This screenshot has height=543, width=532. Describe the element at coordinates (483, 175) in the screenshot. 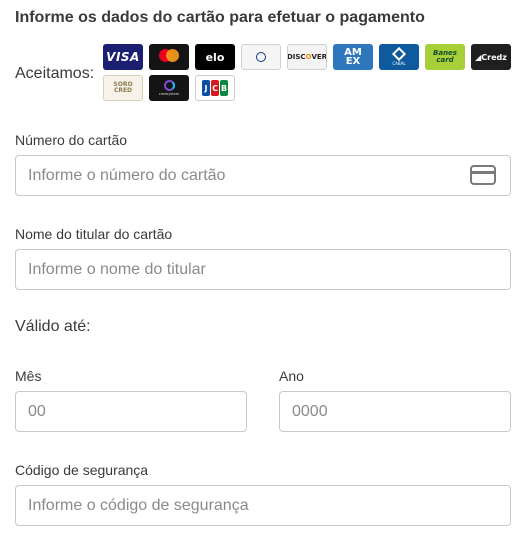

I see `credit-card-icon` at that location.